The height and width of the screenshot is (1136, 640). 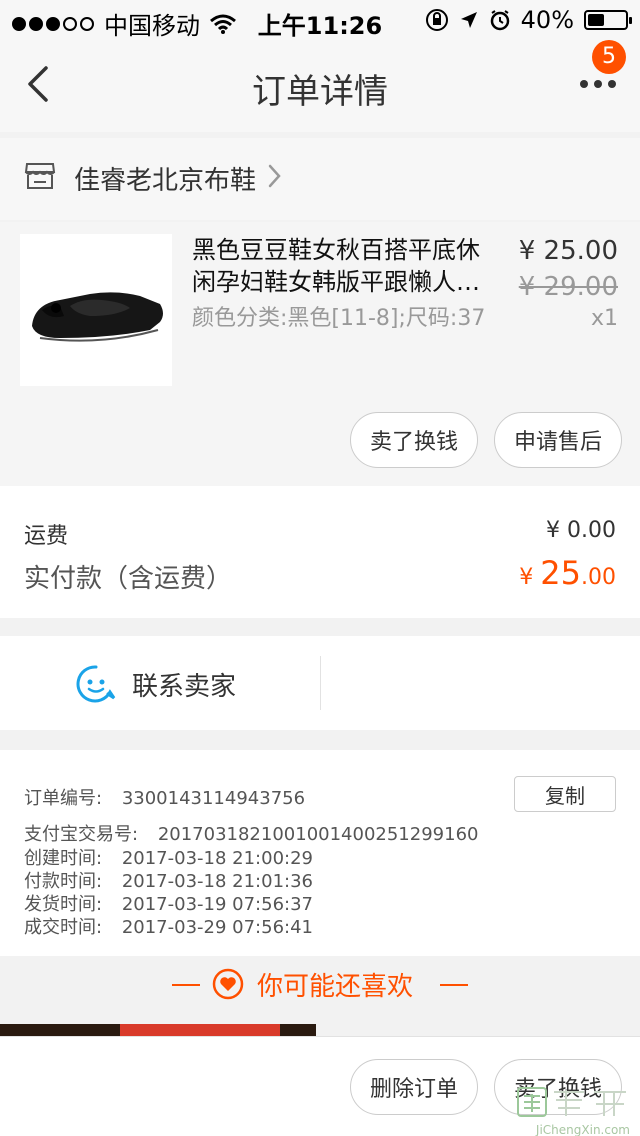 I want to click on order-number-value: 3300143114943756, so click(x=213, y=798).